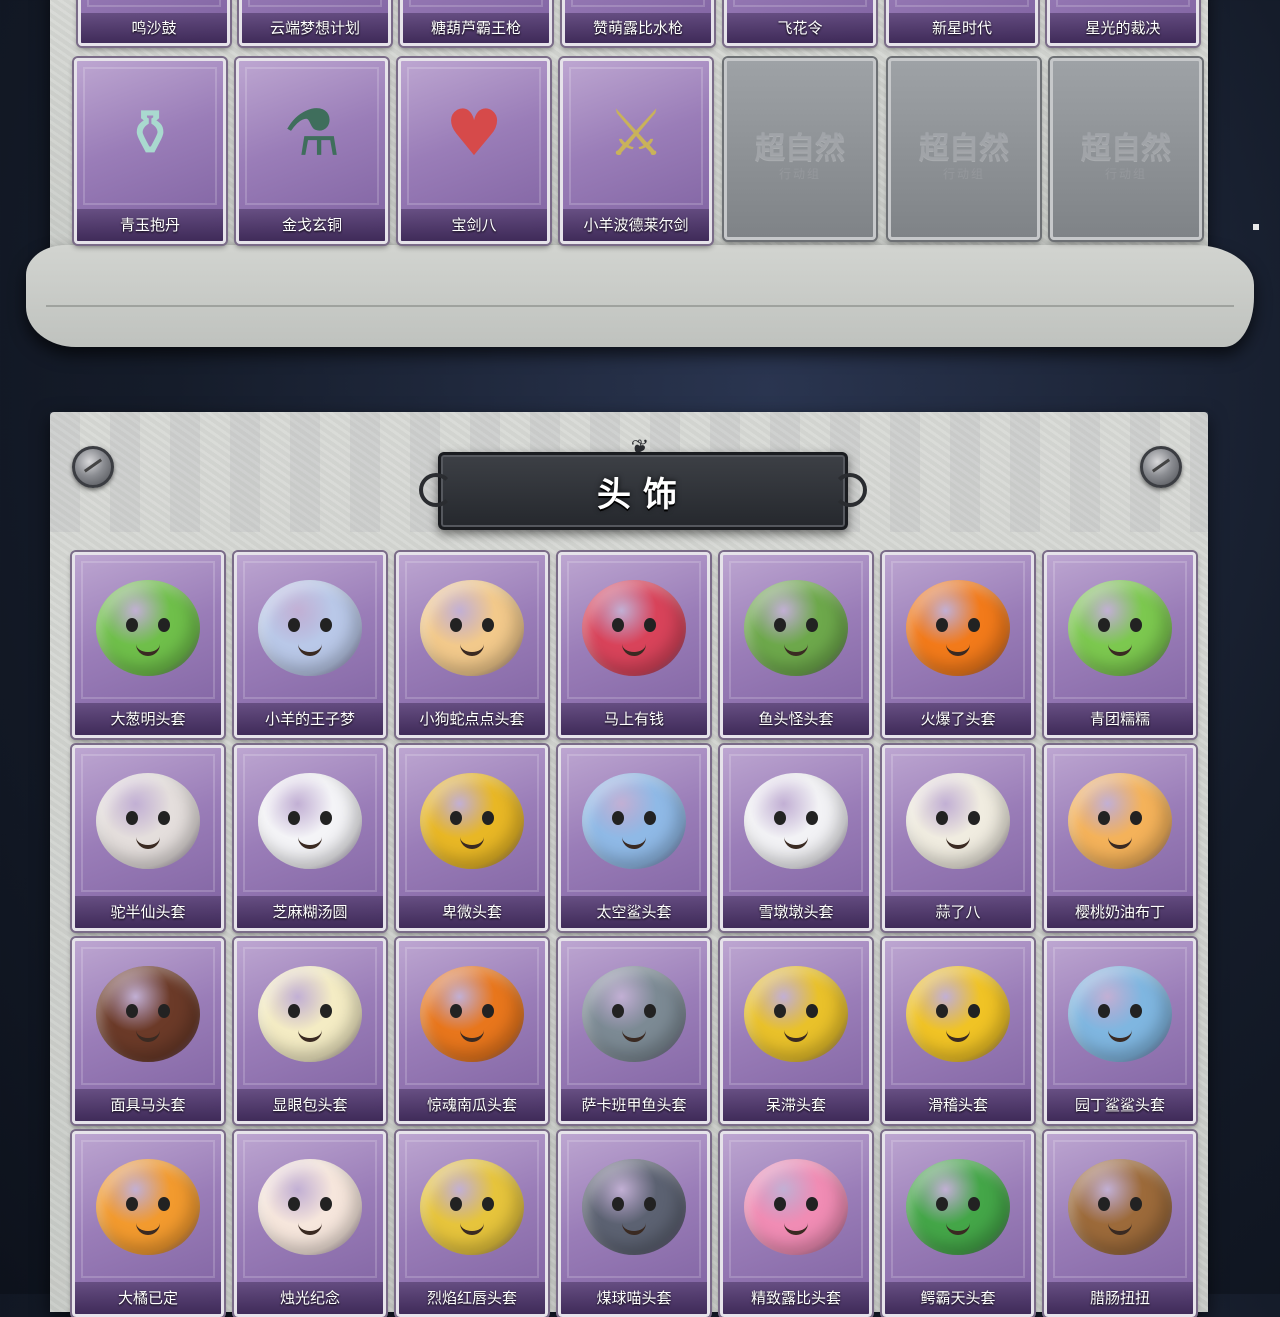 The height and width of the screenshot is (1317, 1280). I want to click on item-label: 赞萌露比水枪, so click(638, 28).